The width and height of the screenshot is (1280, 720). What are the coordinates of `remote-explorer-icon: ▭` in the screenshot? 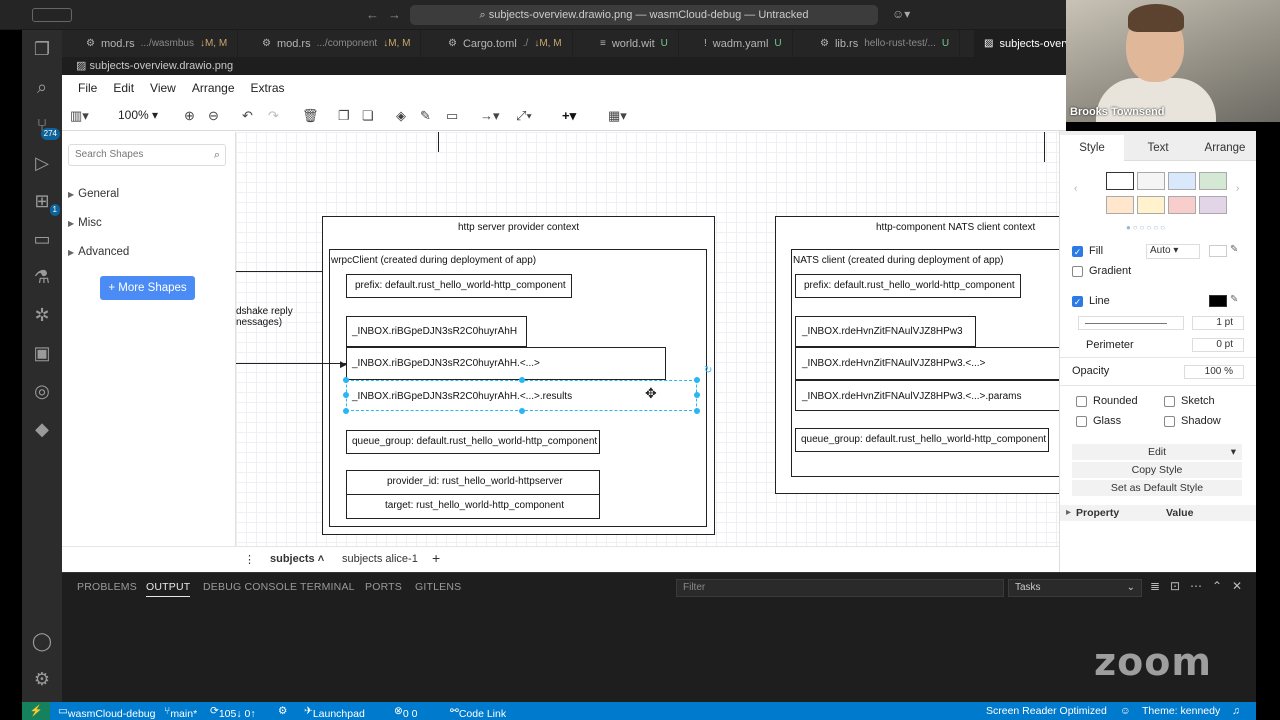 It's located at (42, 239).